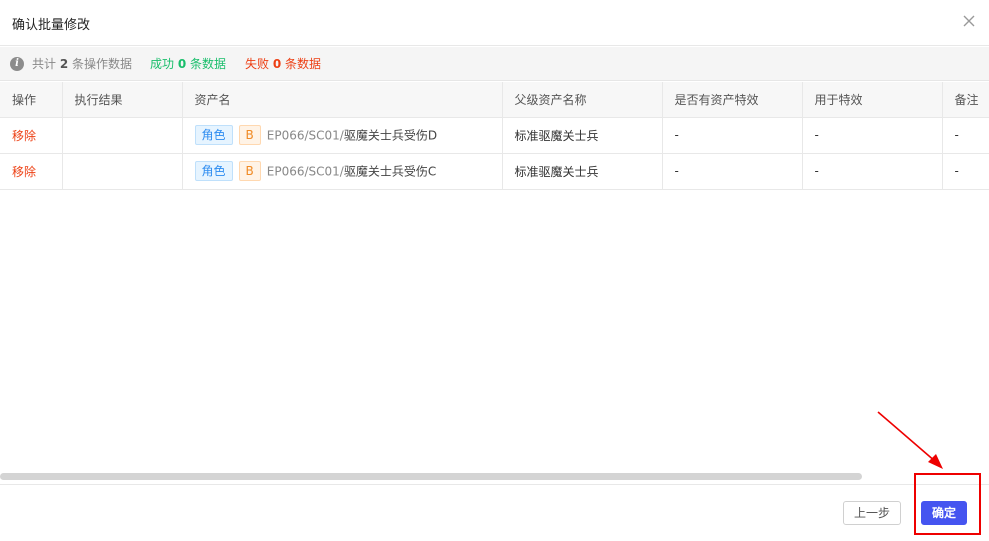 The image size is (989, 541). What do you see at coordinates (965, 100) in the screenshot?
I see `column-header-remark: 备注` at bounding box center [965, 100].